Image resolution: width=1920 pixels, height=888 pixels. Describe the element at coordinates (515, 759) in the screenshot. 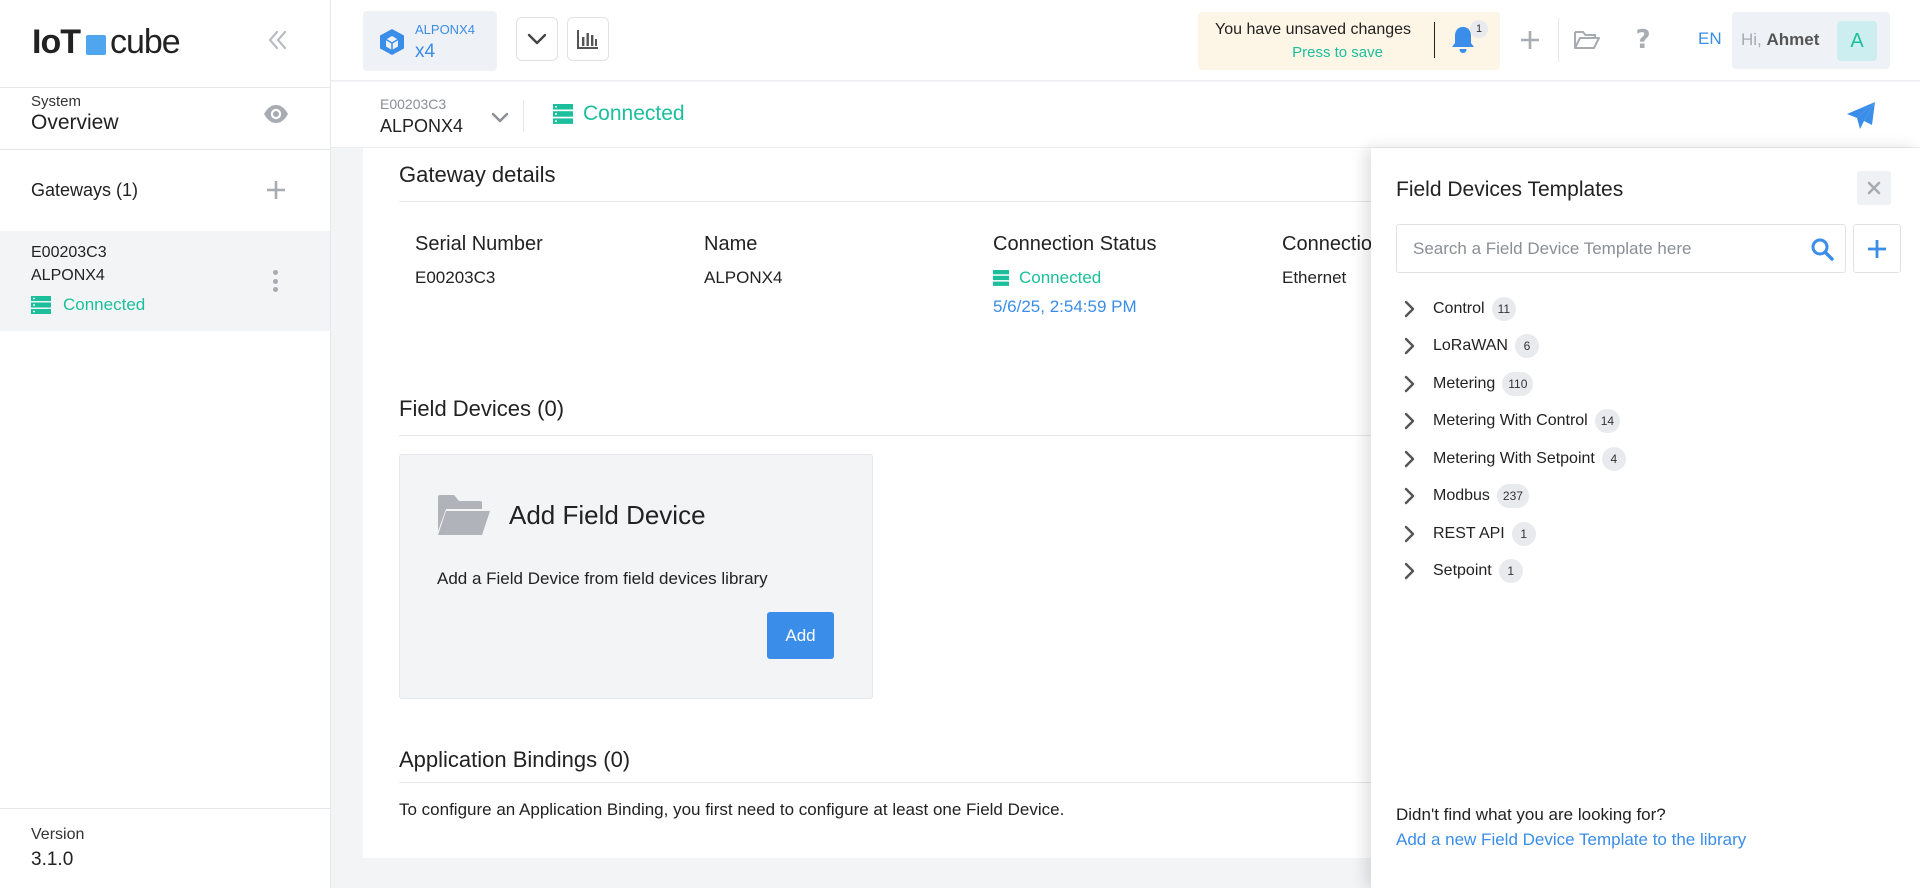

I see `application-bindings-title: Application Bindings (0)` at that location.